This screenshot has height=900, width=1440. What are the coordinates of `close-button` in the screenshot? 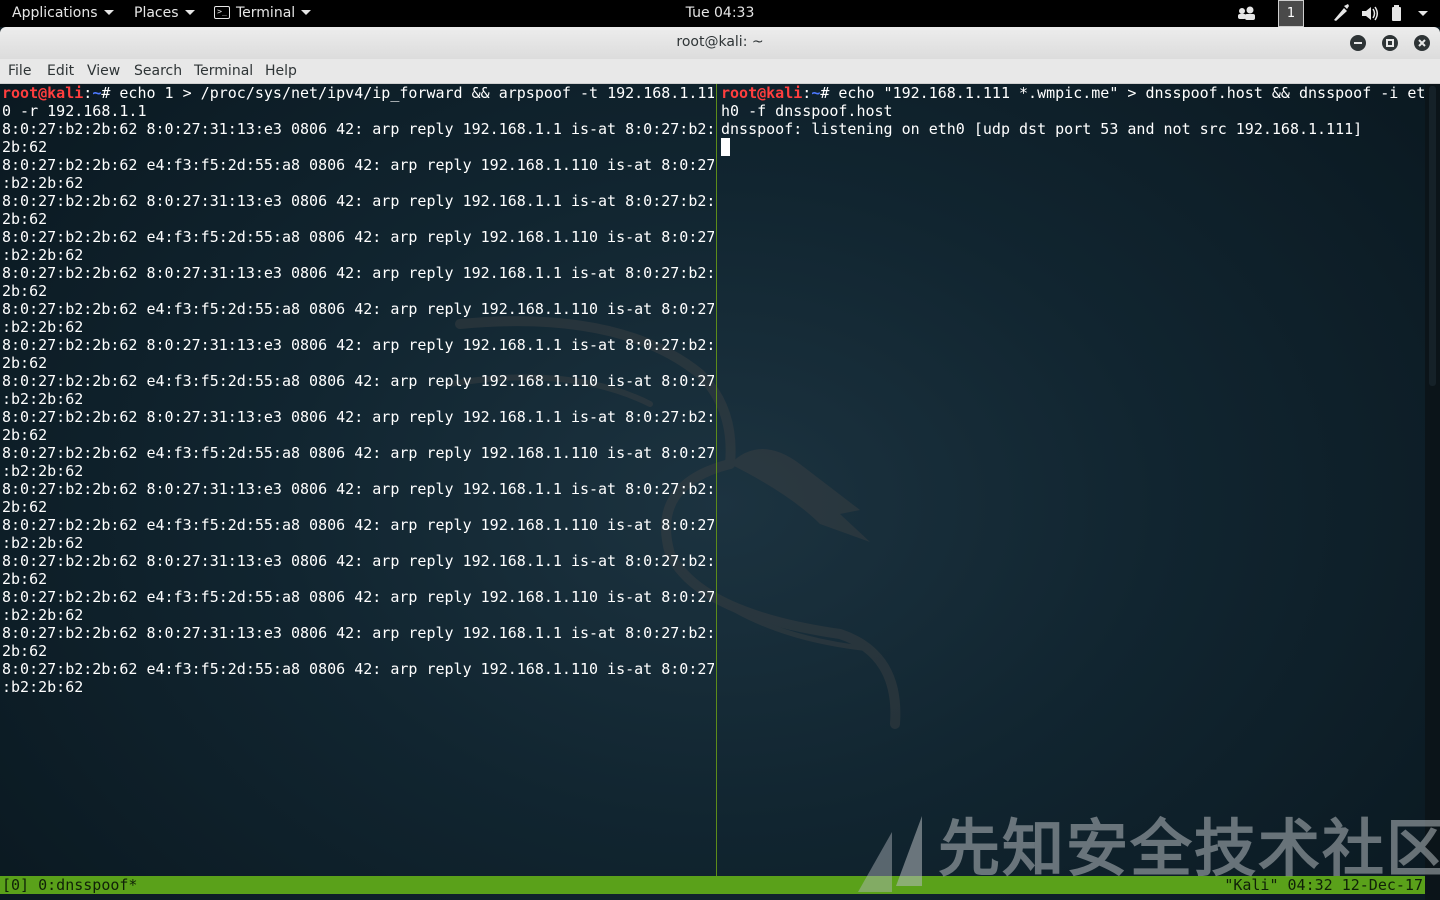 It's located at (1422, 43).